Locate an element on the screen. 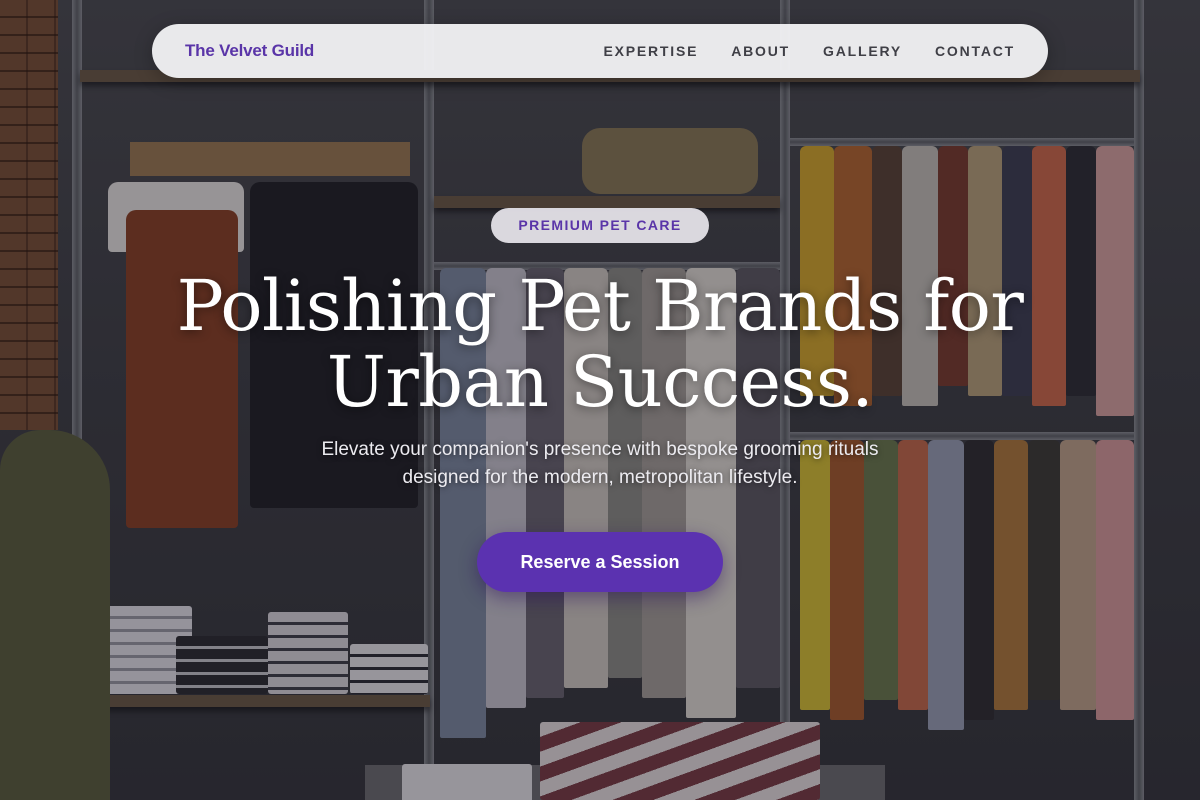  reserve-session-button: Reserve a Session is located at coordinates (600, 562).